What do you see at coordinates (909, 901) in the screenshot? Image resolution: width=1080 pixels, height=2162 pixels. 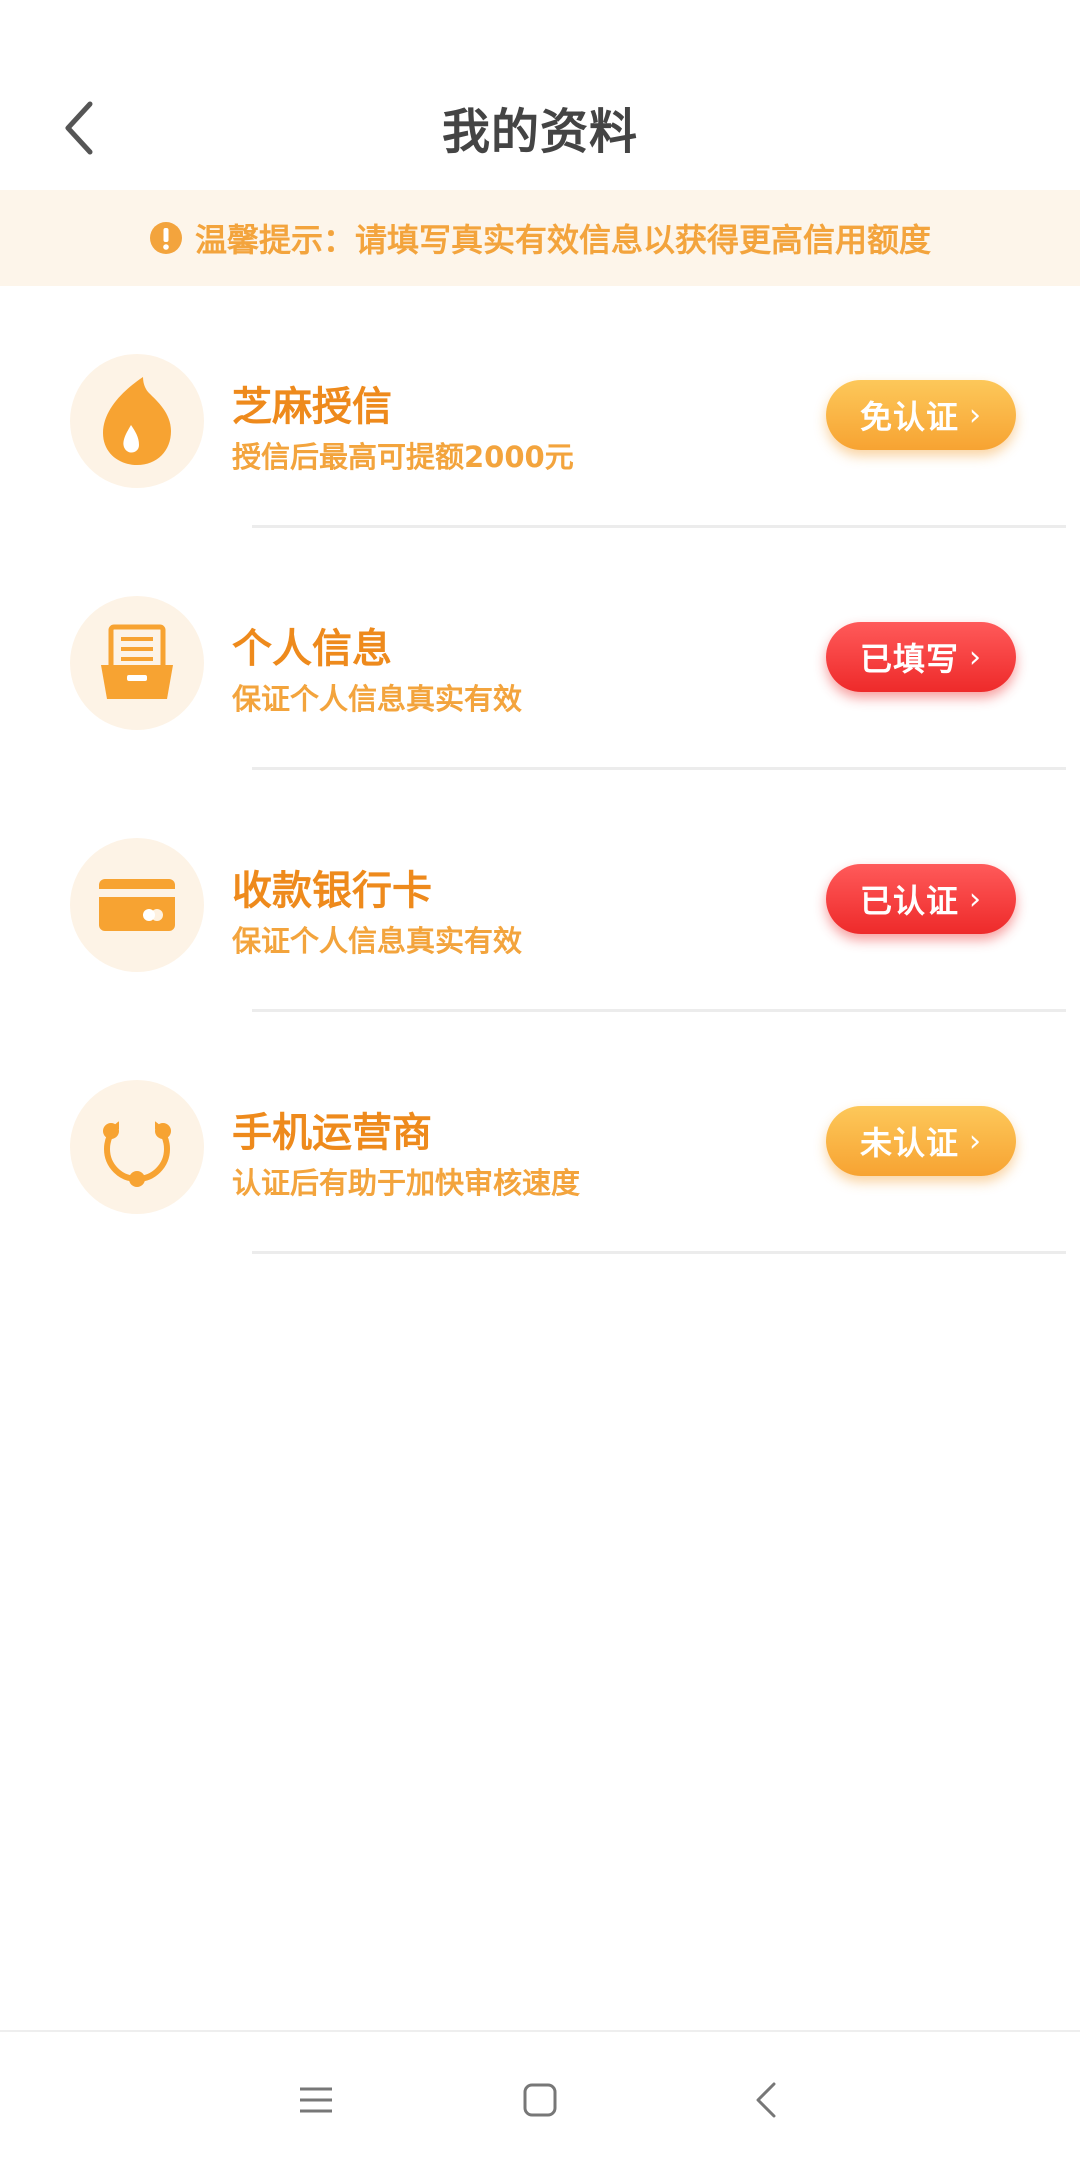 I see `button-label: 已认证` at bounding box center [909, 901].